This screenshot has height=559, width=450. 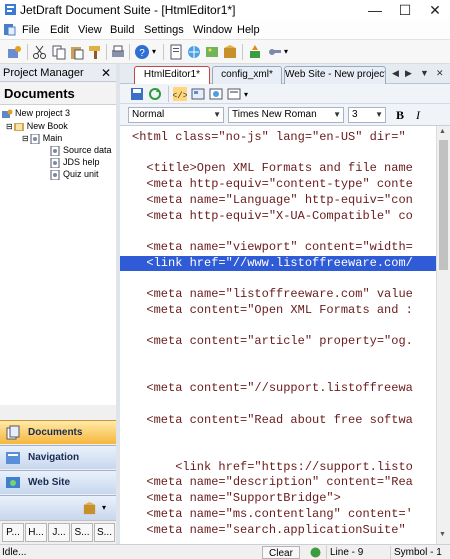 What do you see at coordinates (278, 184) in the screenshot?
I see `code-line: <meta http-equiv="content-type" conte` at bounding box center [278, 184].